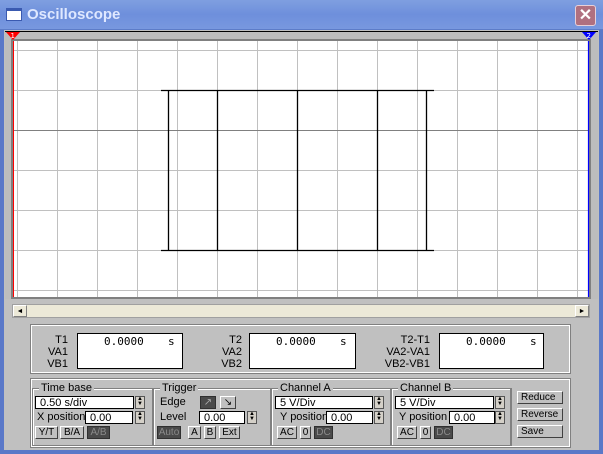 The height and width of the screenshot is (454, 603). Describe the element at coordinates (426, 388) in the screenshot. I see `channel-b-title: Channel B` at that location.